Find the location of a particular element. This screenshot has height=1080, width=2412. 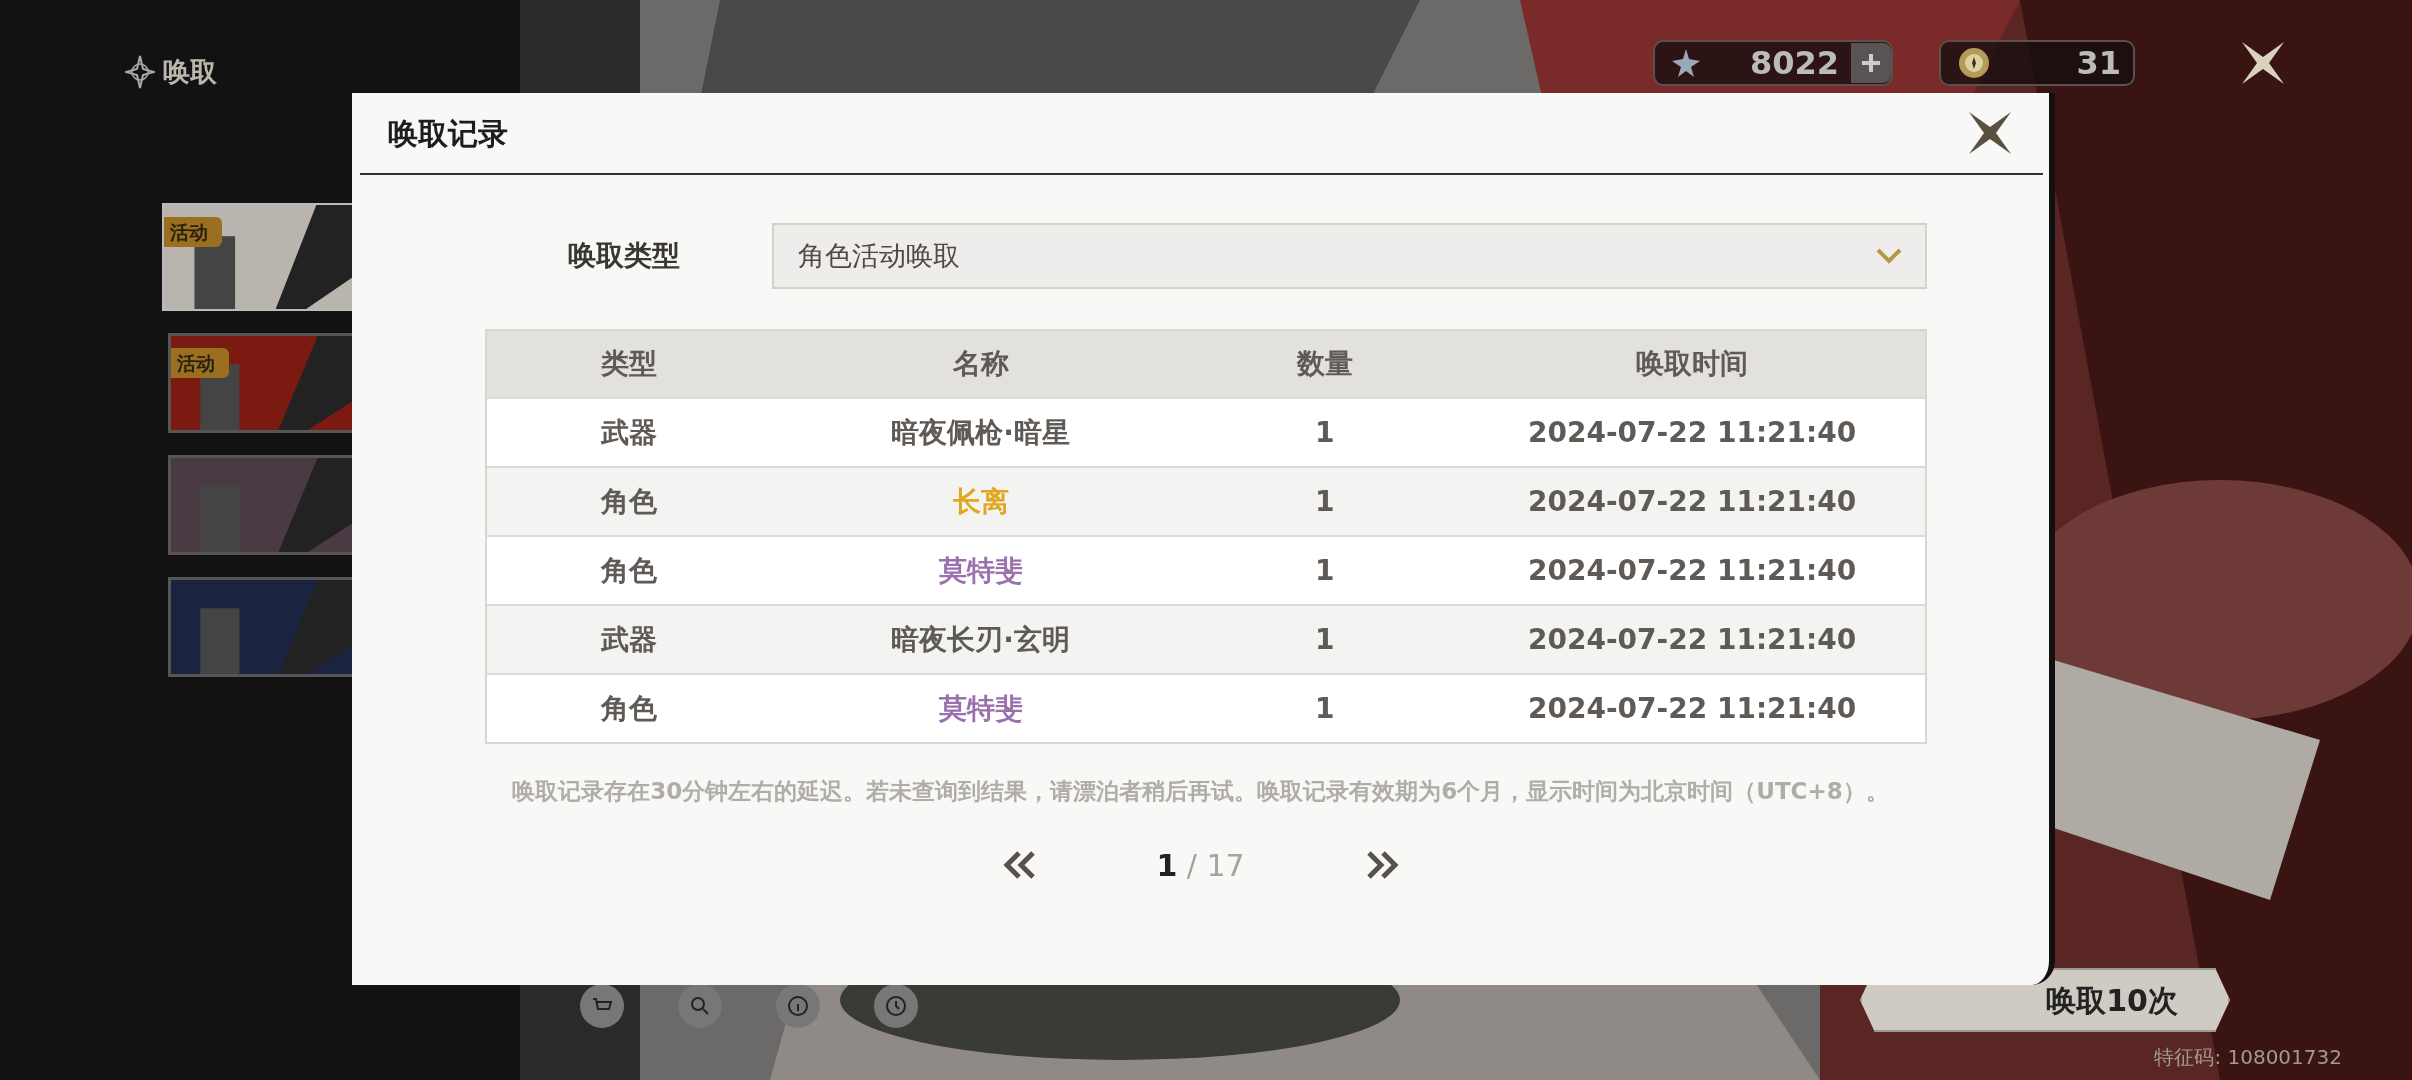

filter-label: 唤取类型 is located at coordinates (624, 256).